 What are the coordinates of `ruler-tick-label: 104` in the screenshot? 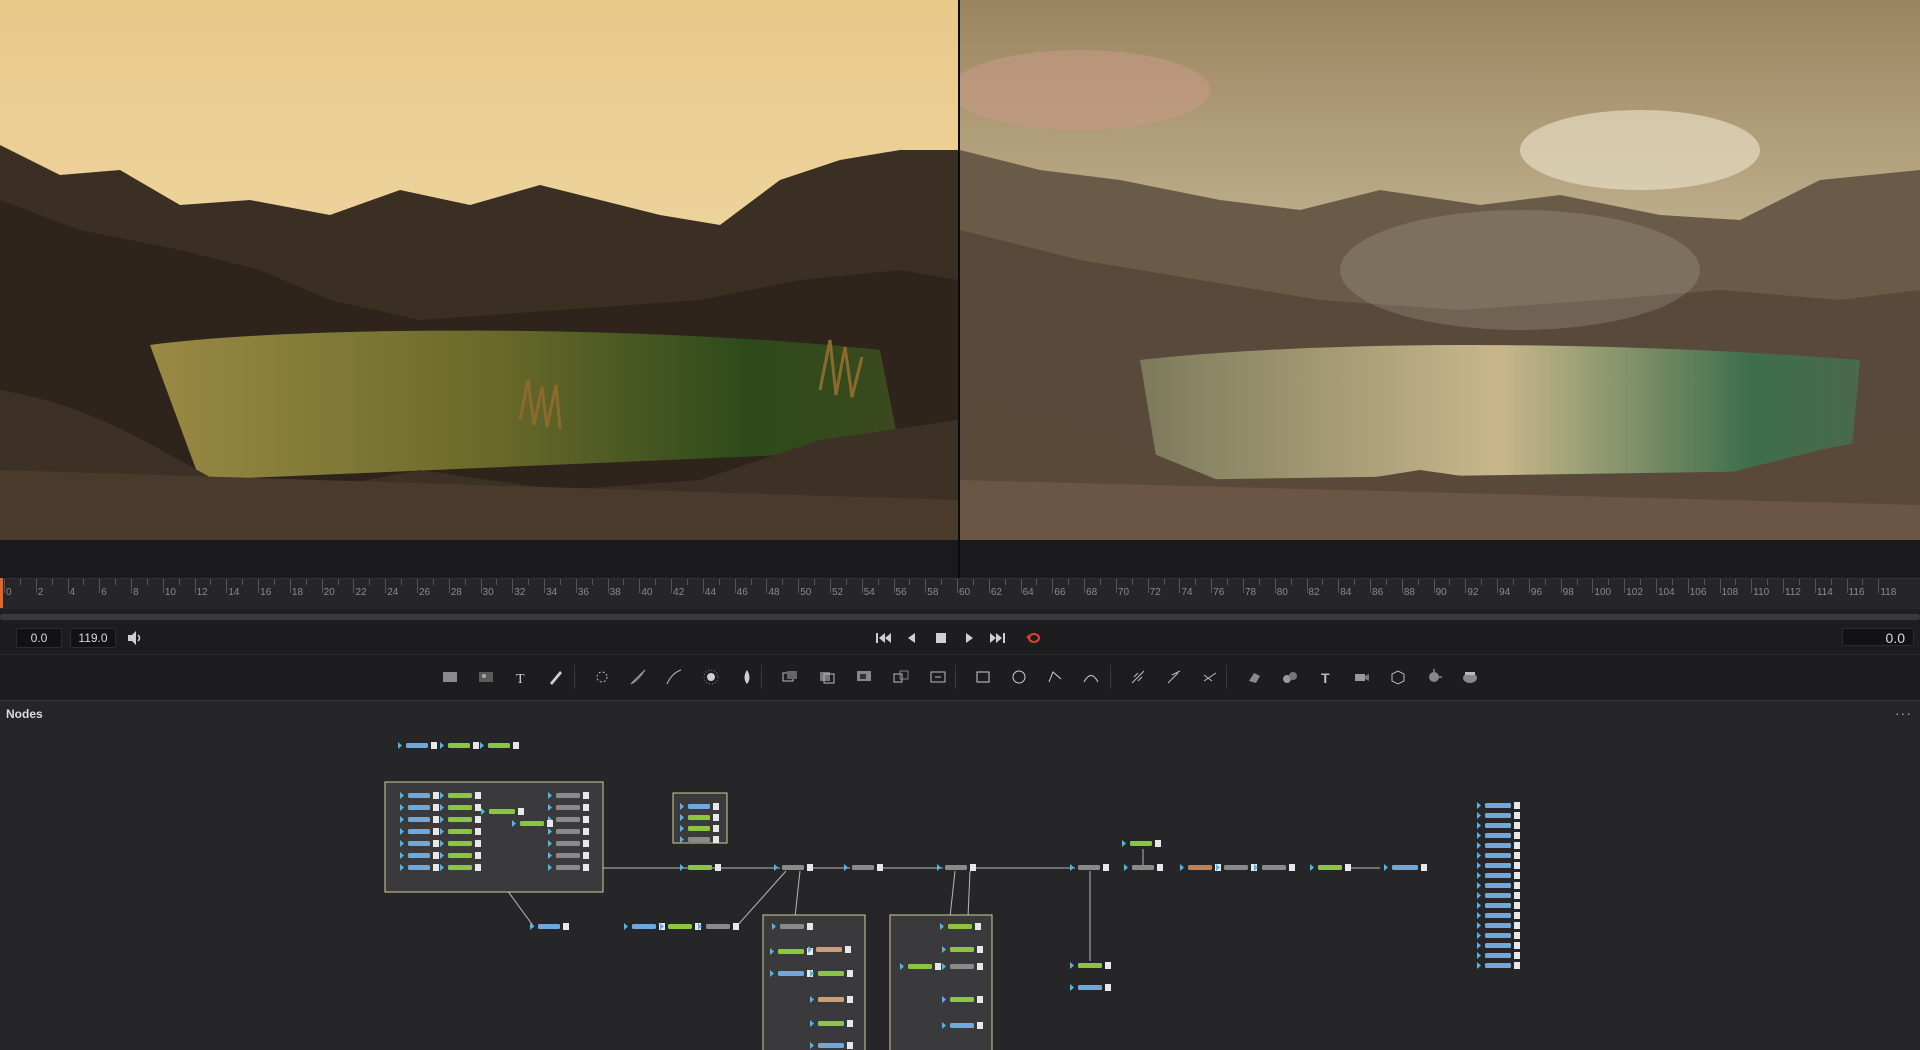 It's located at (1666, 592).